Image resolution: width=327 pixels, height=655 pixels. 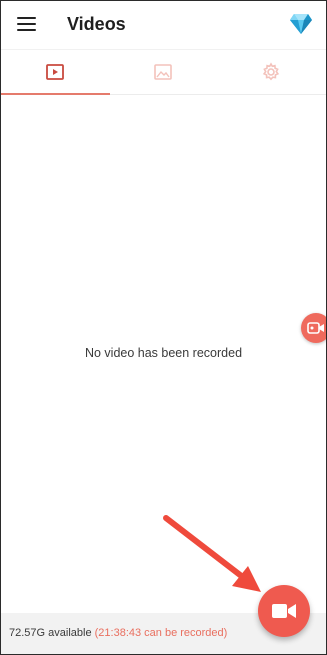 I want to click on gear-icon, so click(x=271, y=71).